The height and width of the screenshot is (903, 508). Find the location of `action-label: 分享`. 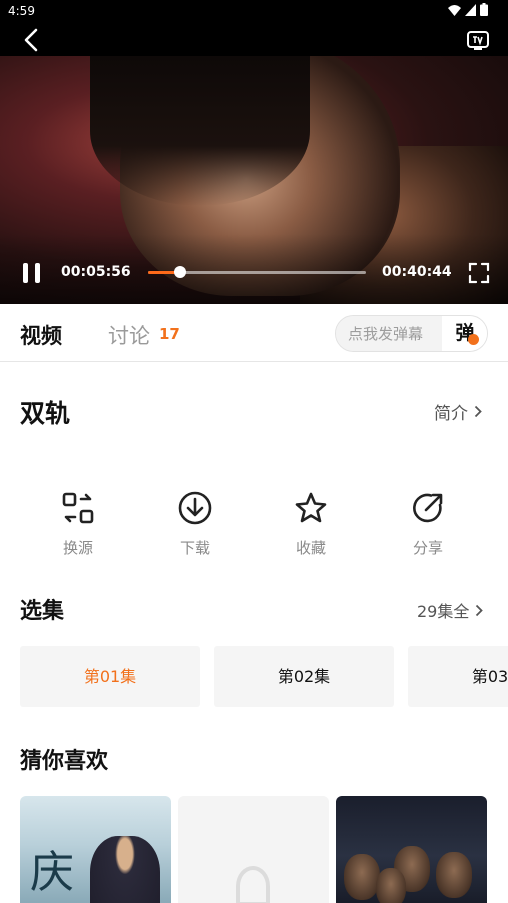

action-label: 分享 is located at coordinates (427, 548).